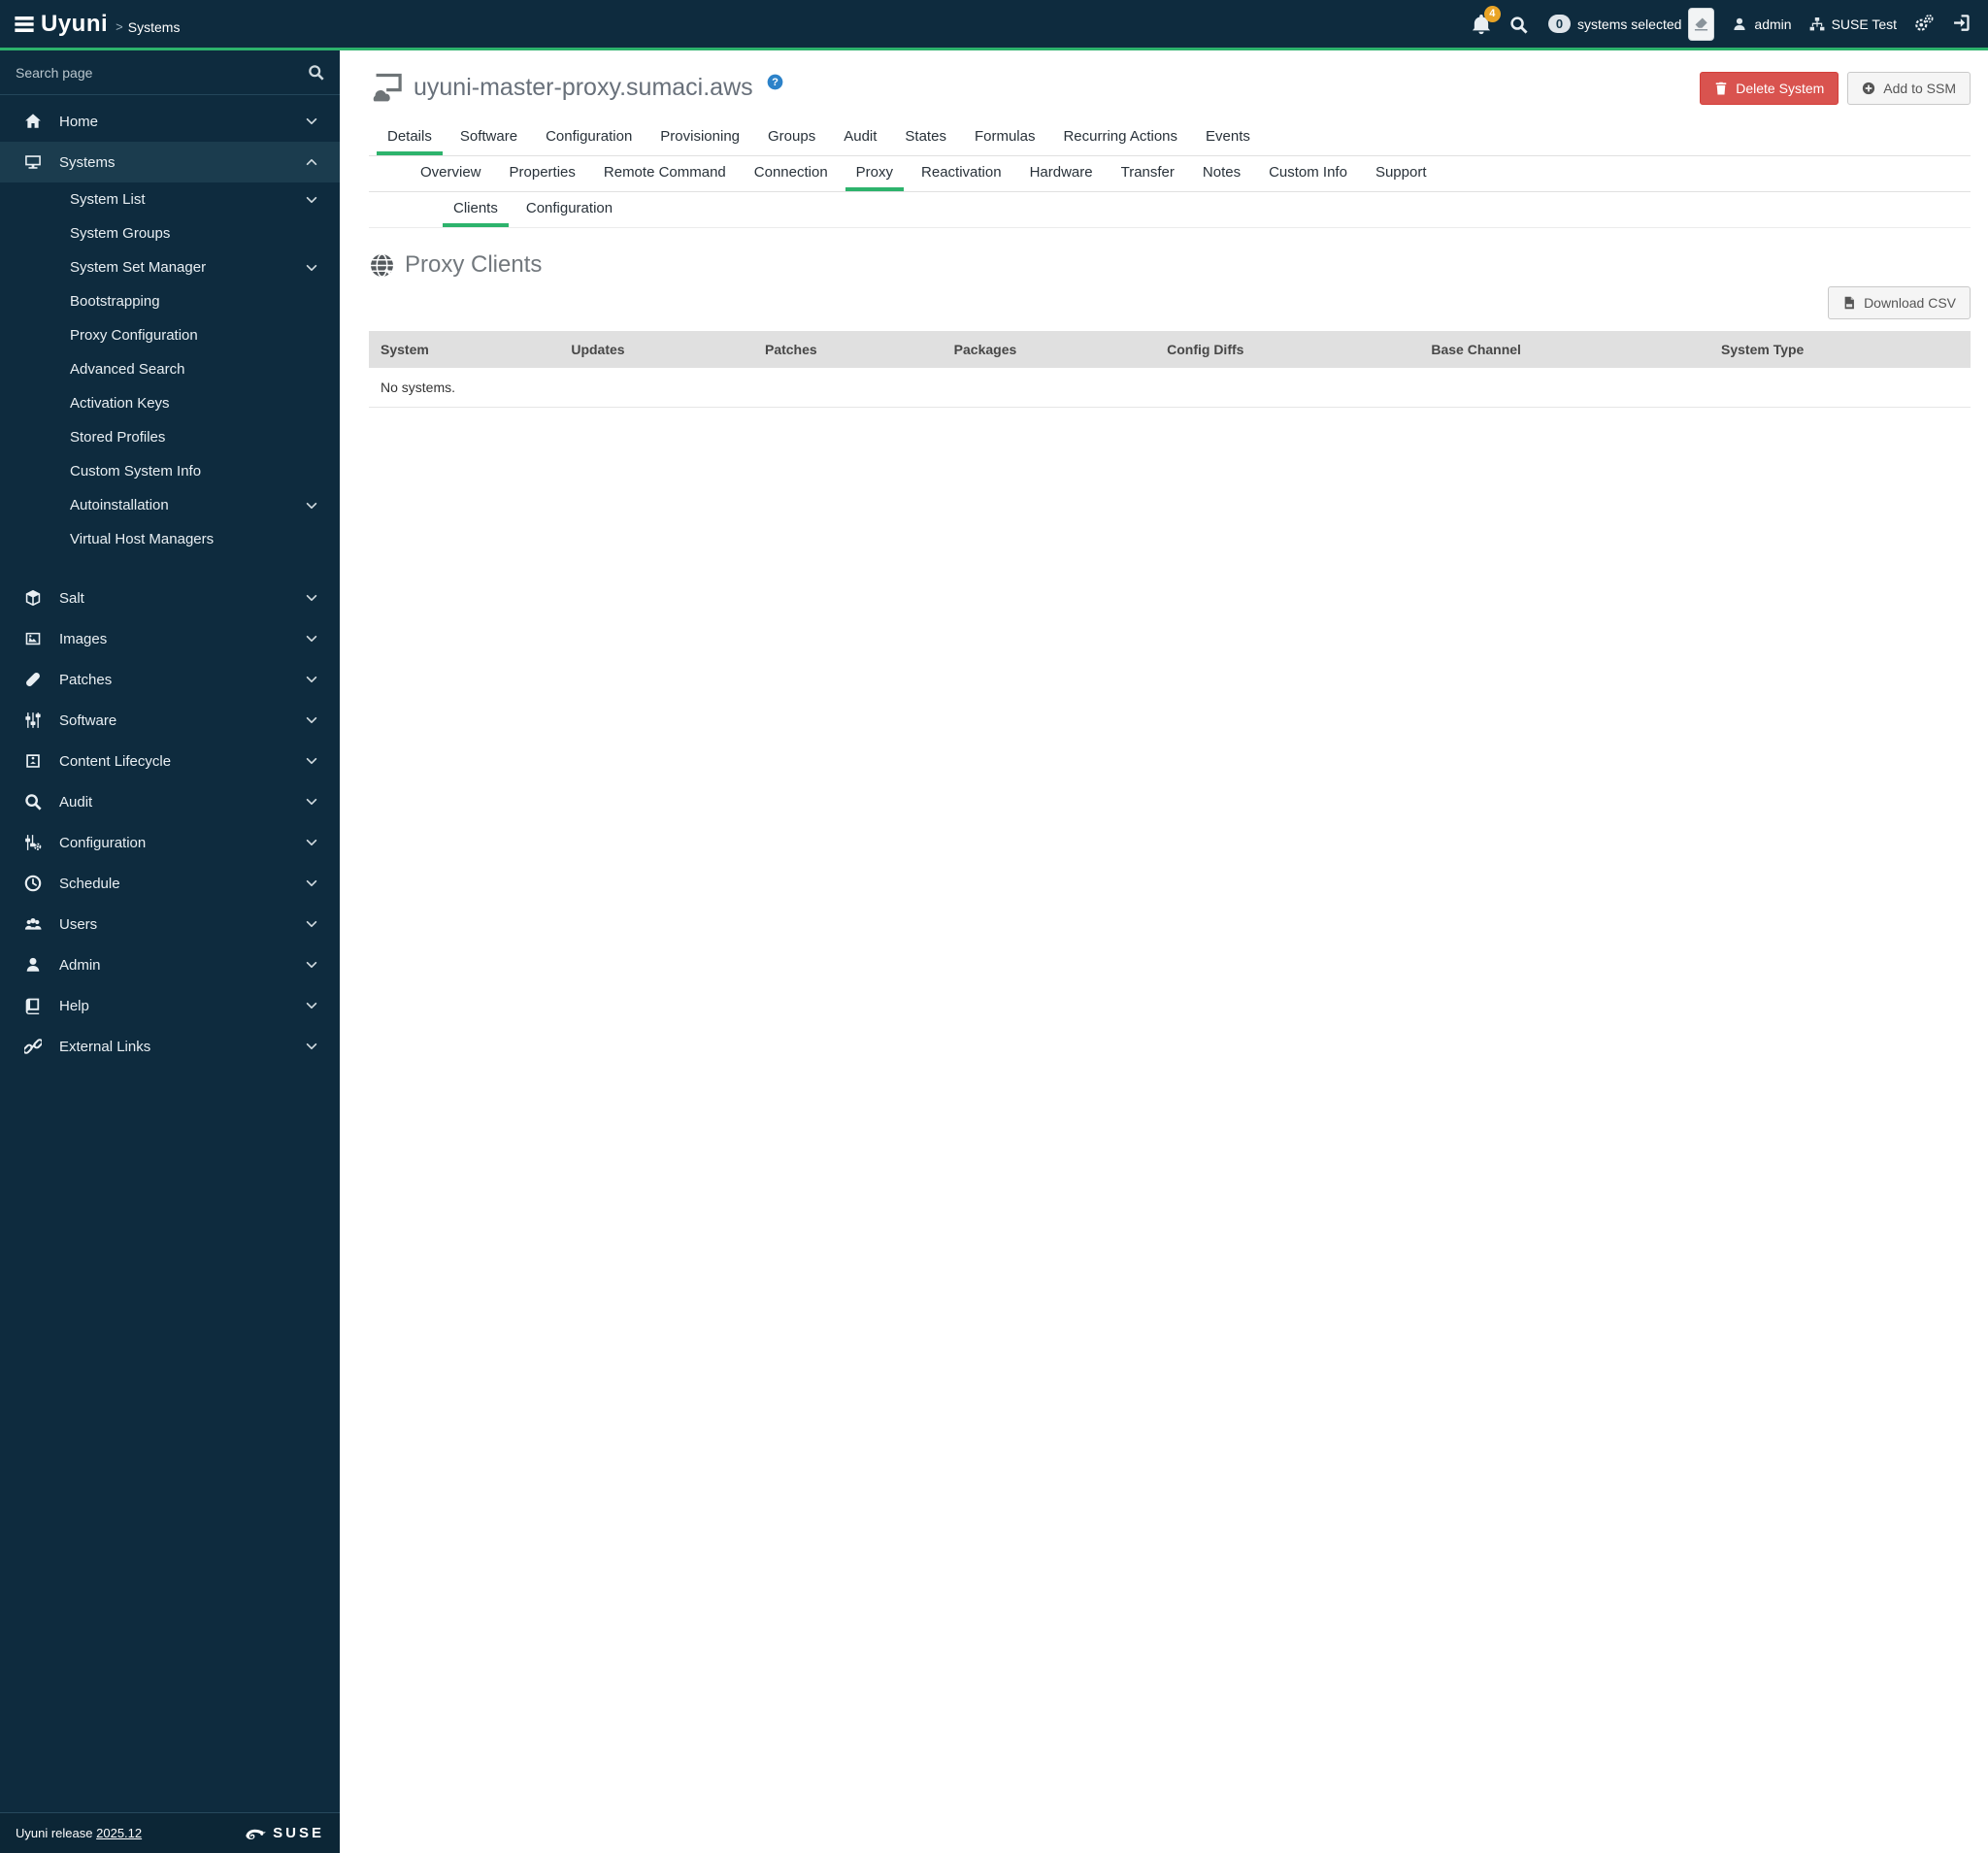 Image resolution: width=1988 pixels, height=1853 pixels. What do you see at coordinates (1288, 350) in the screenshot?
I see `column-header-config-diffs: Config Diffs` at bounding box center [1288, 350].